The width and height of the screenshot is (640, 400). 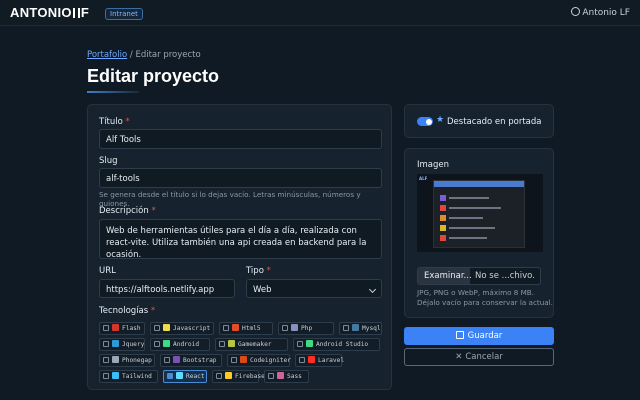 What do you see at coordinates (459, 357) in the screenshot?
I see `close-icon: ✕` at bounding box center [459, 357].